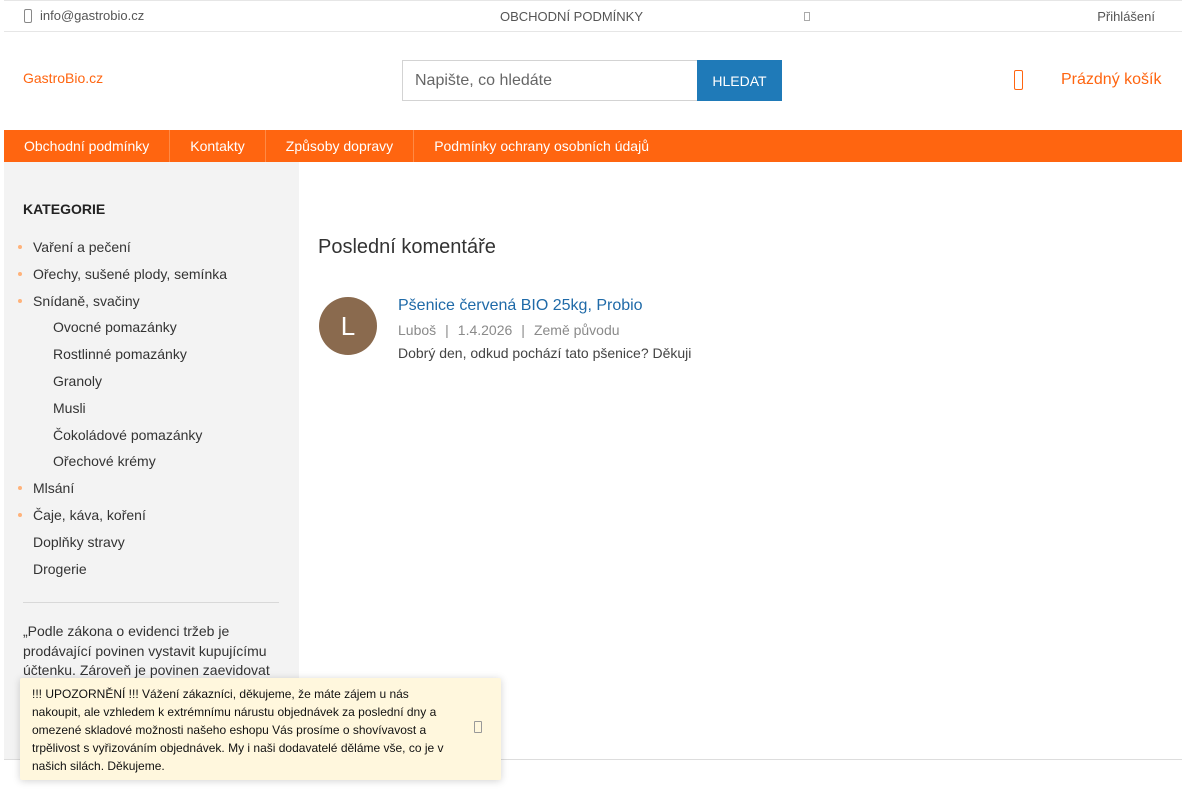 Image resolution: width=1200 pixels, height=800 pixels. Describe the element at coordinates (28, 15) in the screenshot. I see `phone-icon` at that location.